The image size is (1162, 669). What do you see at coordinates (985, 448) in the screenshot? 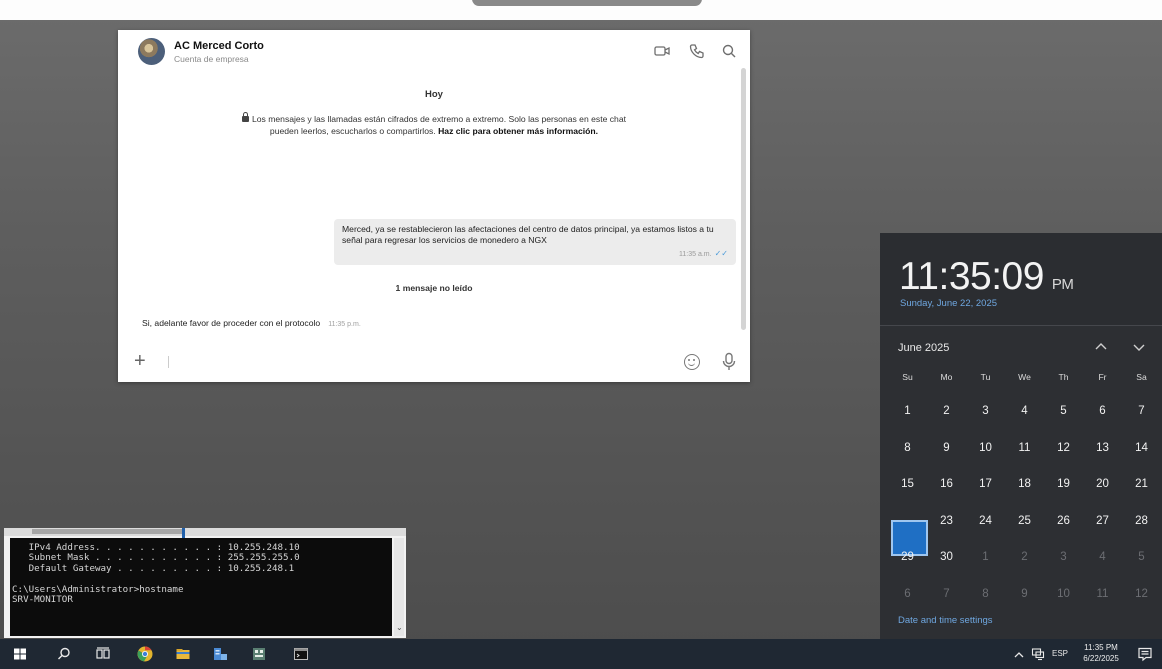
I see `calendar-day: 10` at bounding box center [985, 448].